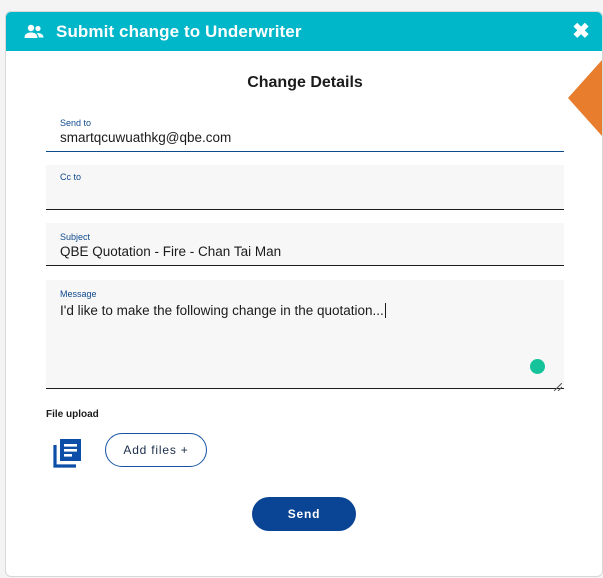 The width and height of the screenshot is (603, 578). Describe the element at coordinates (585, 98) in the screenshot. I see `orange-flag-marker` at that location.